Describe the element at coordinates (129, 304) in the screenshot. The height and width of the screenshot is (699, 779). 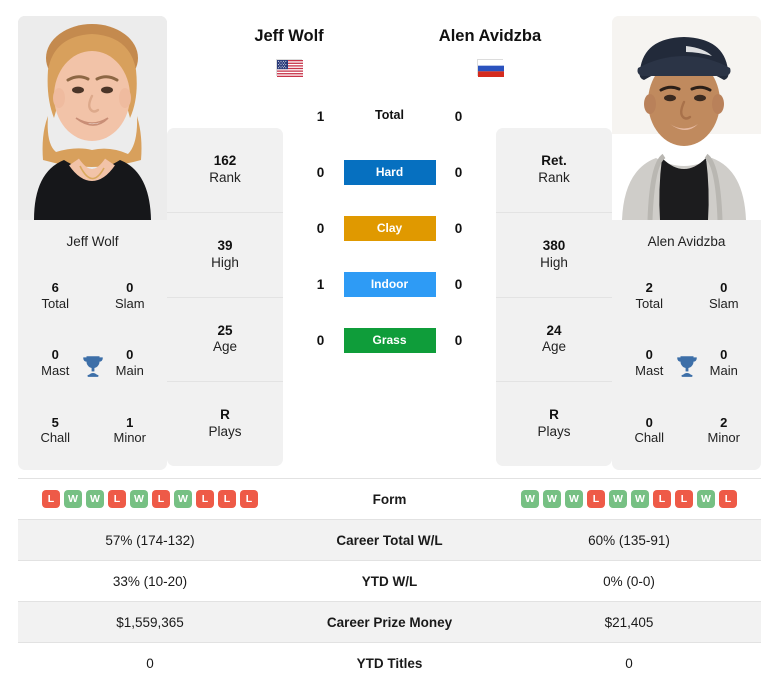
I see `label: Slam` at that location.